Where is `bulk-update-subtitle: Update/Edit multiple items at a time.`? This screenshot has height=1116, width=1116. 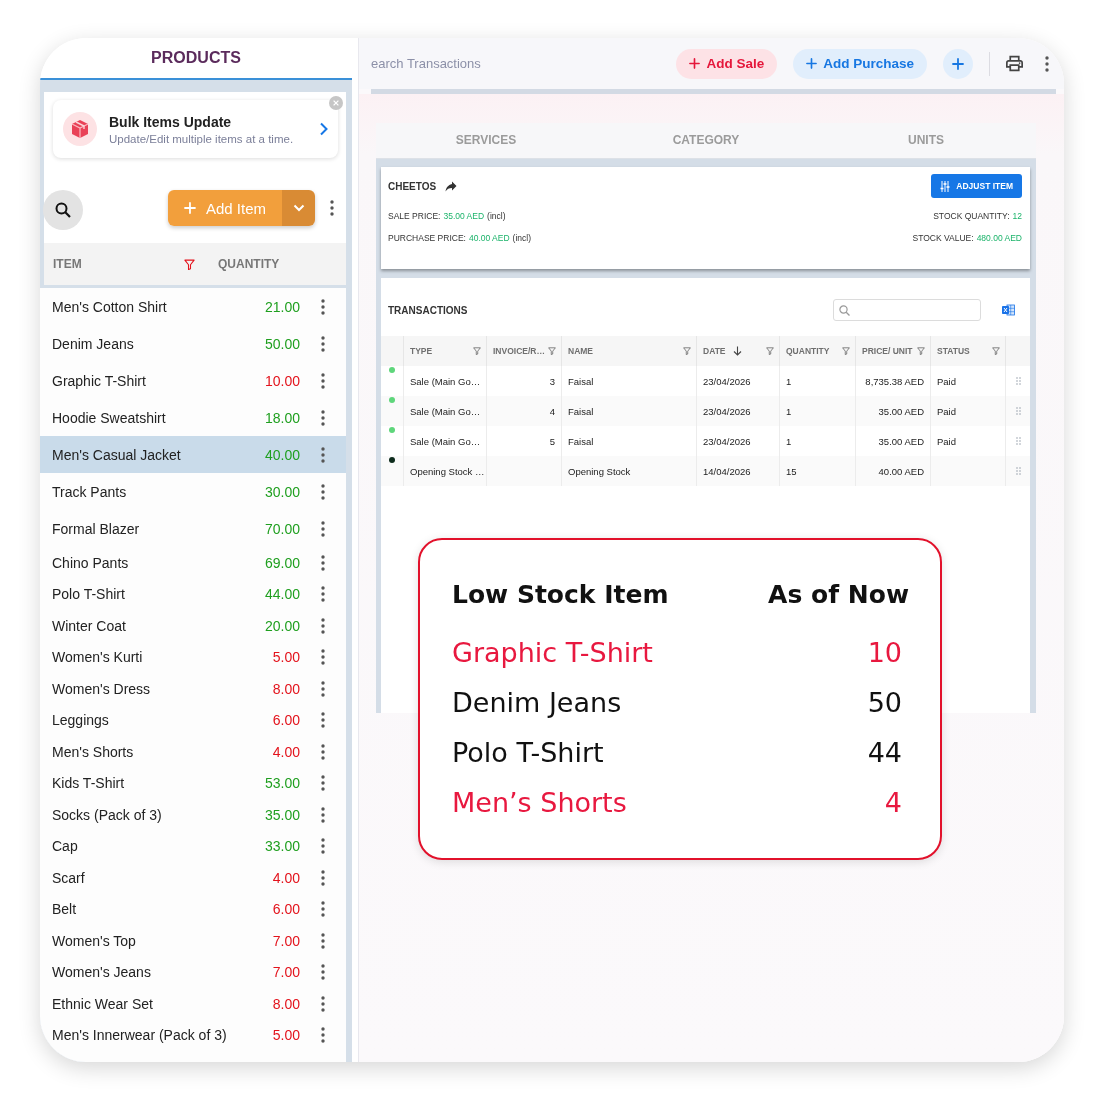
bulk-update-subtitle: Update/Edit multiple items at a time. is located at coordinates (201, 138).